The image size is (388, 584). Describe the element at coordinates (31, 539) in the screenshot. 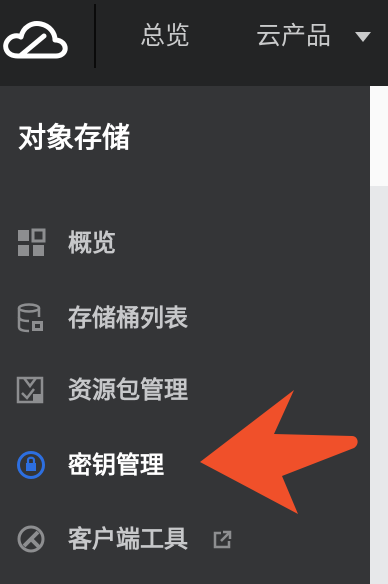

I see `client-tool-icon` at that location.